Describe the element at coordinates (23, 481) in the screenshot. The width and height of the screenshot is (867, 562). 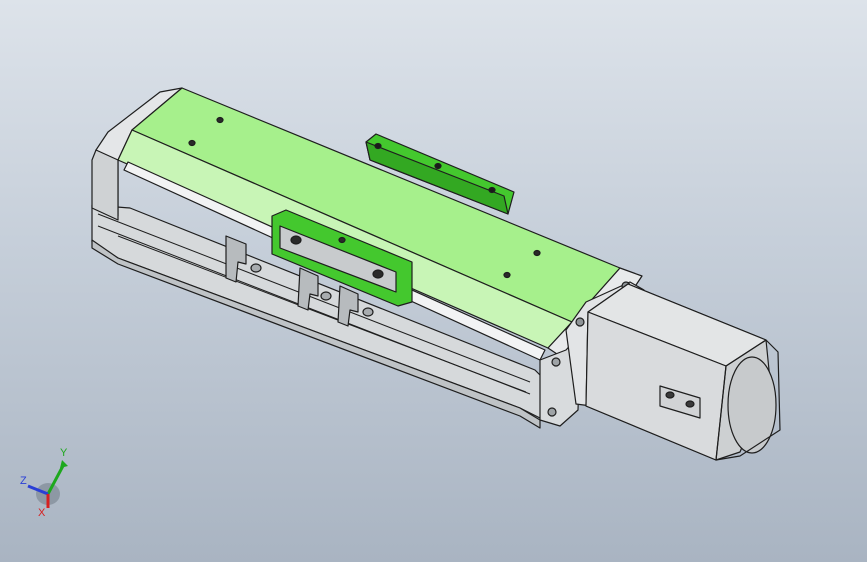
I see `triad-z-label: Z` at that location.